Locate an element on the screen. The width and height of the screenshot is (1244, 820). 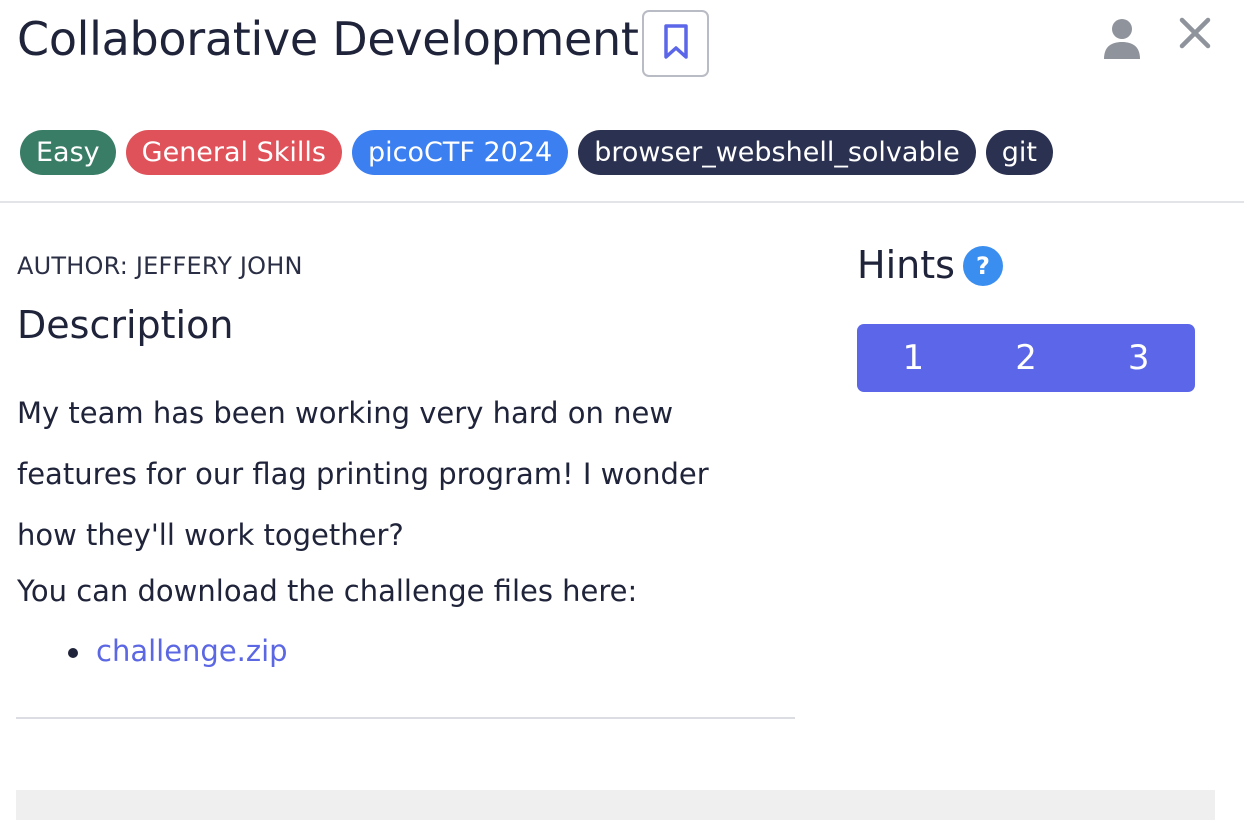
tag-category: General Skills is located at coordinates (233, 152).